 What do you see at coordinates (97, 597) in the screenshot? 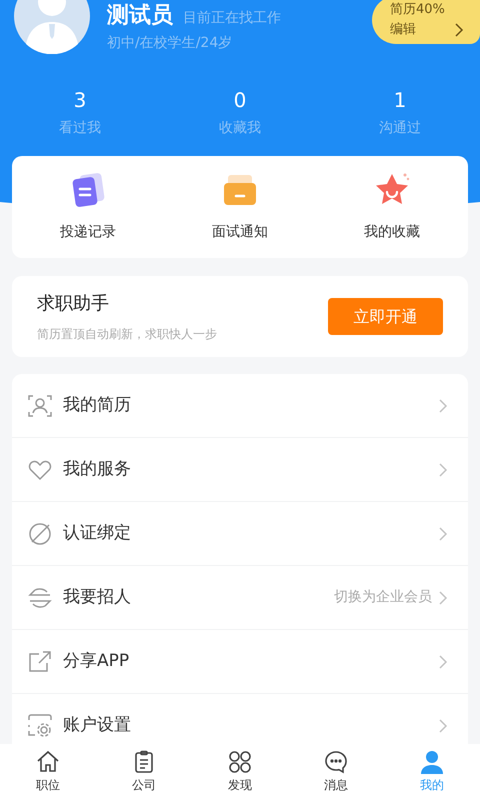
I see `menu-label: 我要招人` at bounding box center [97, 597].